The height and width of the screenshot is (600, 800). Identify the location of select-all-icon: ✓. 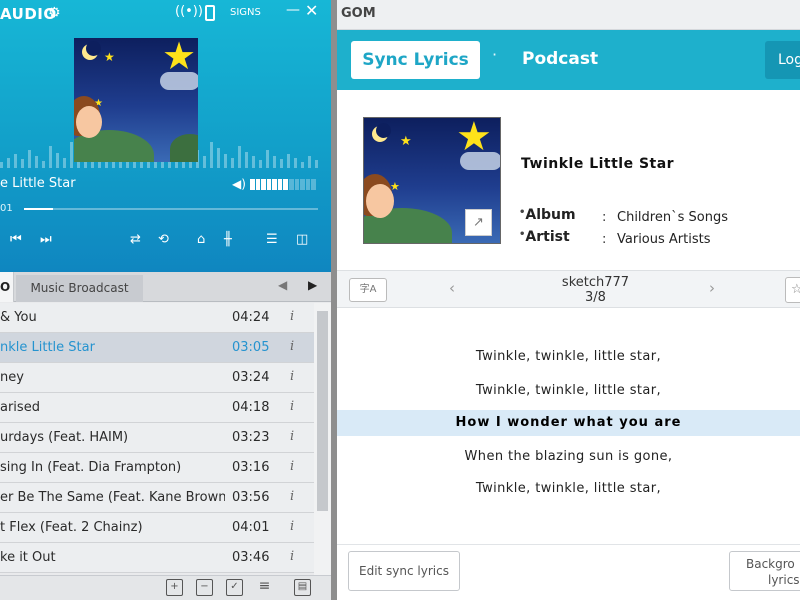
(234, 587).